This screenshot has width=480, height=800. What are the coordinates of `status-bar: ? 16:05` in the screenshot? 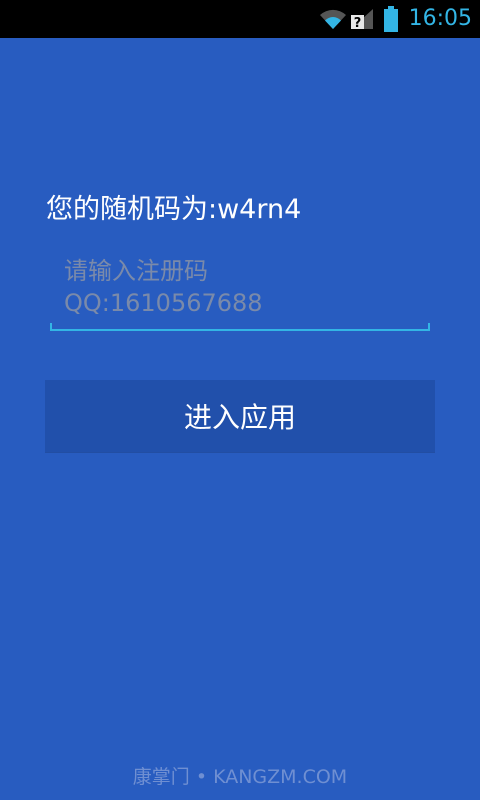 It's located at (240, 19).